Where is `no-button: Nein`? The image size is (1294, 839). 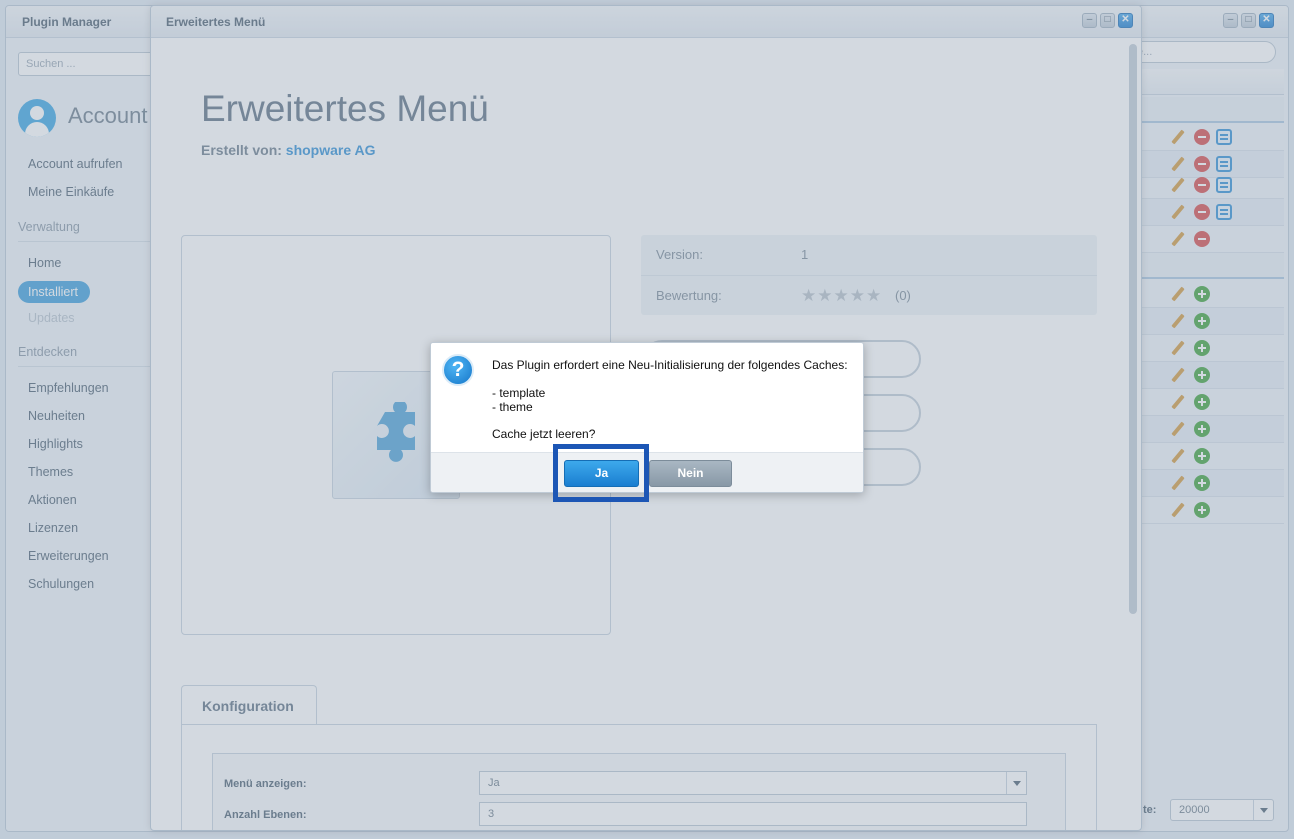 no-button: Nein is located at coordinates (690, 473).